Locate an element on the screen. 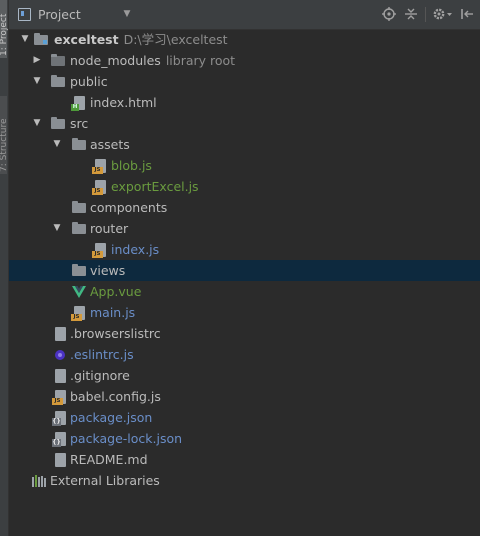 The image size is (480, 536). html-file-icon: H is located at coordinates (78, 103).